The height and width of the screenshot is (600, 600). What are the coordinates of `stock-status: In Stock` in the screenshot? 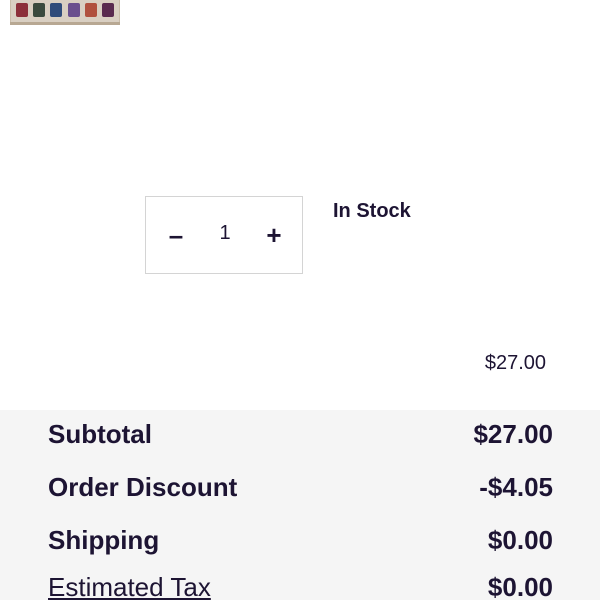 It's located at (372, 211).